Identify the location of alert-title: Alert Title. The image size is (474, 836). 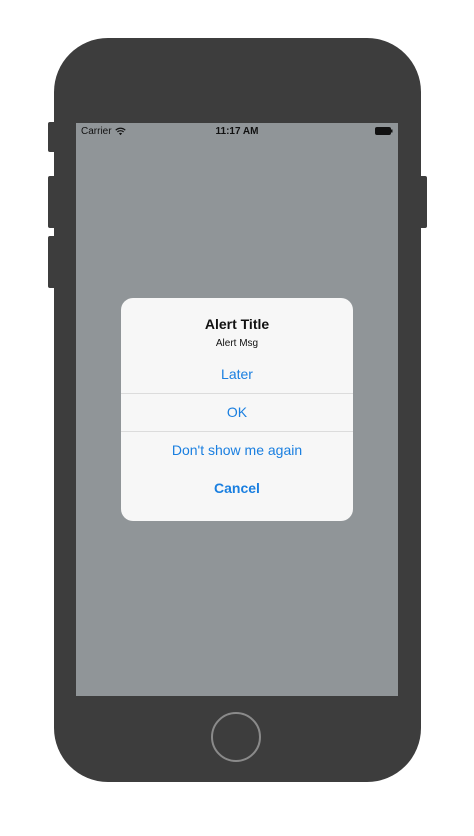
(237, 324).